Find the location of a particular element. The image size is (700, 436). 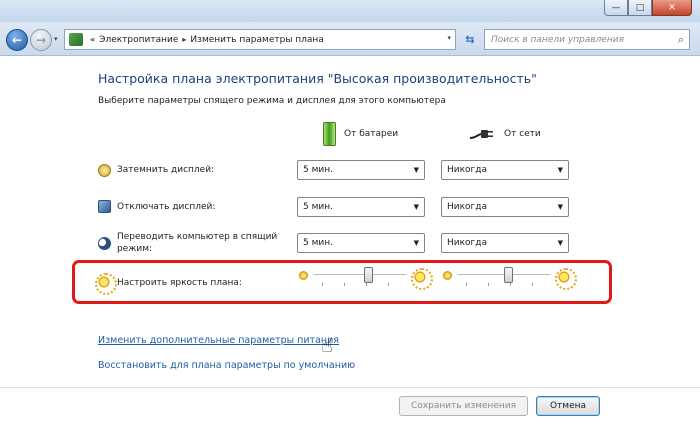

refresh-icon: ⇆ is located at coordinates (470, 39).